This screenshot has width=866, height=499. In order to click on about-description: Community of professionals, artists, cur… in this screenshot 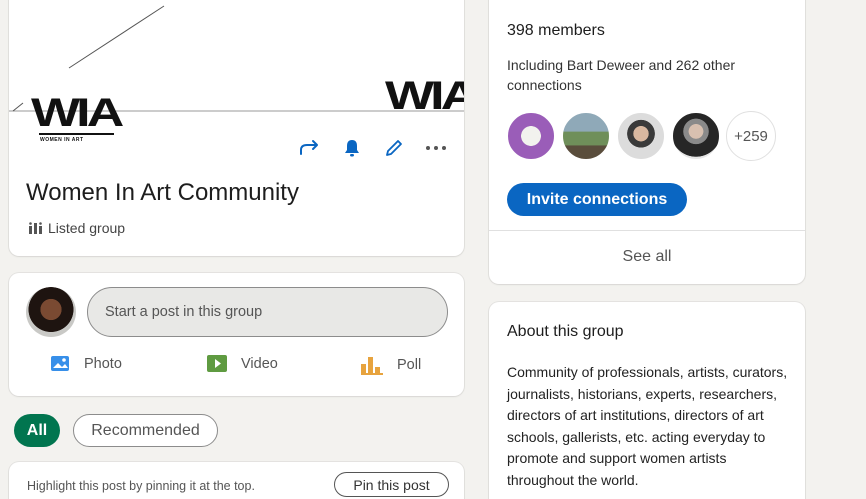, I will do `click(647, 426)`.